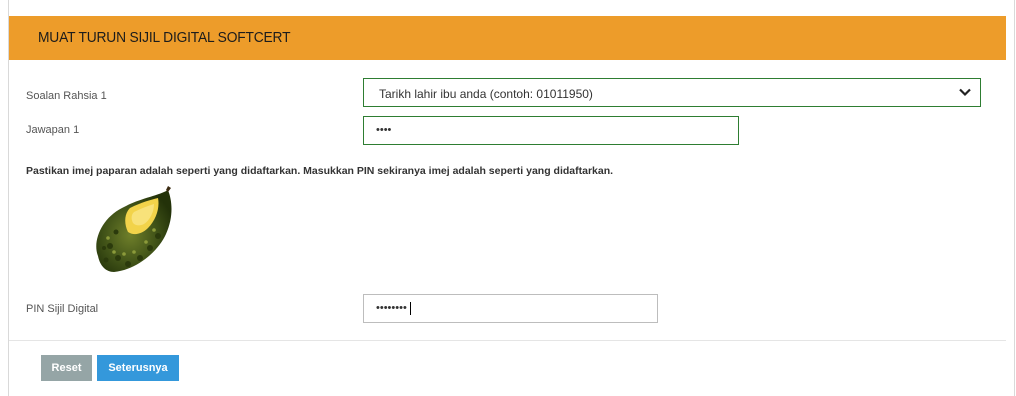  I want to click on panel-header: MUAT TURUN SIJIL DIGITAL SOFTCERT, so click(507, 38).